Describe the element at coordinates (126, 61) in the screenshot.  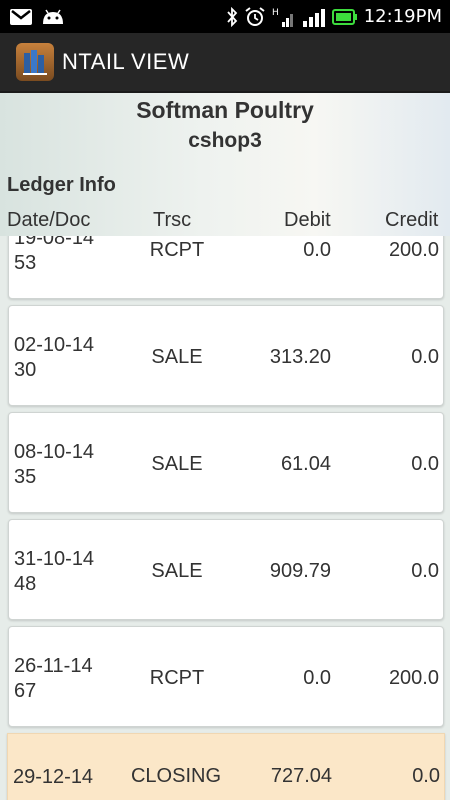
I see `app-title: NTAIL VIEW` at that location.